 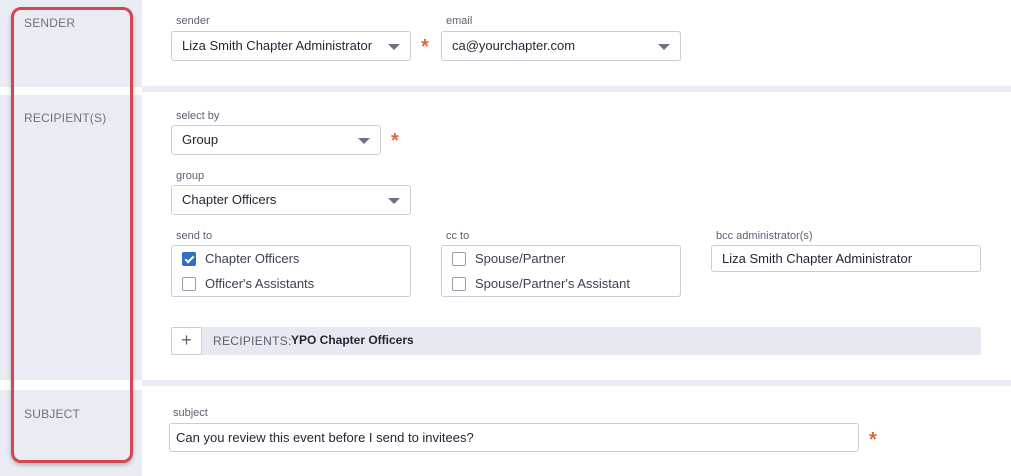 I want to click on checkbox-label: Spouse/Partner, so click(x=520, y=258).